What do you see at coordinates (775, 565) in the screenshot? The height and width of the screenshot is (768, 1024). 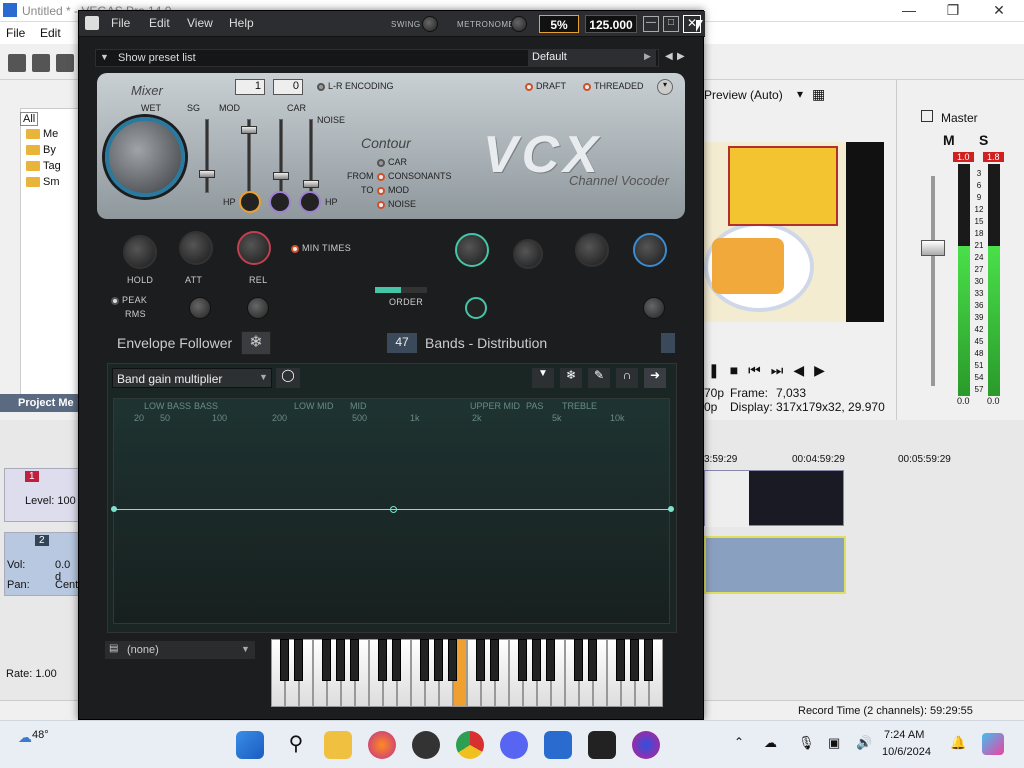 I see `audio-event` at bounding box center [775, 565].